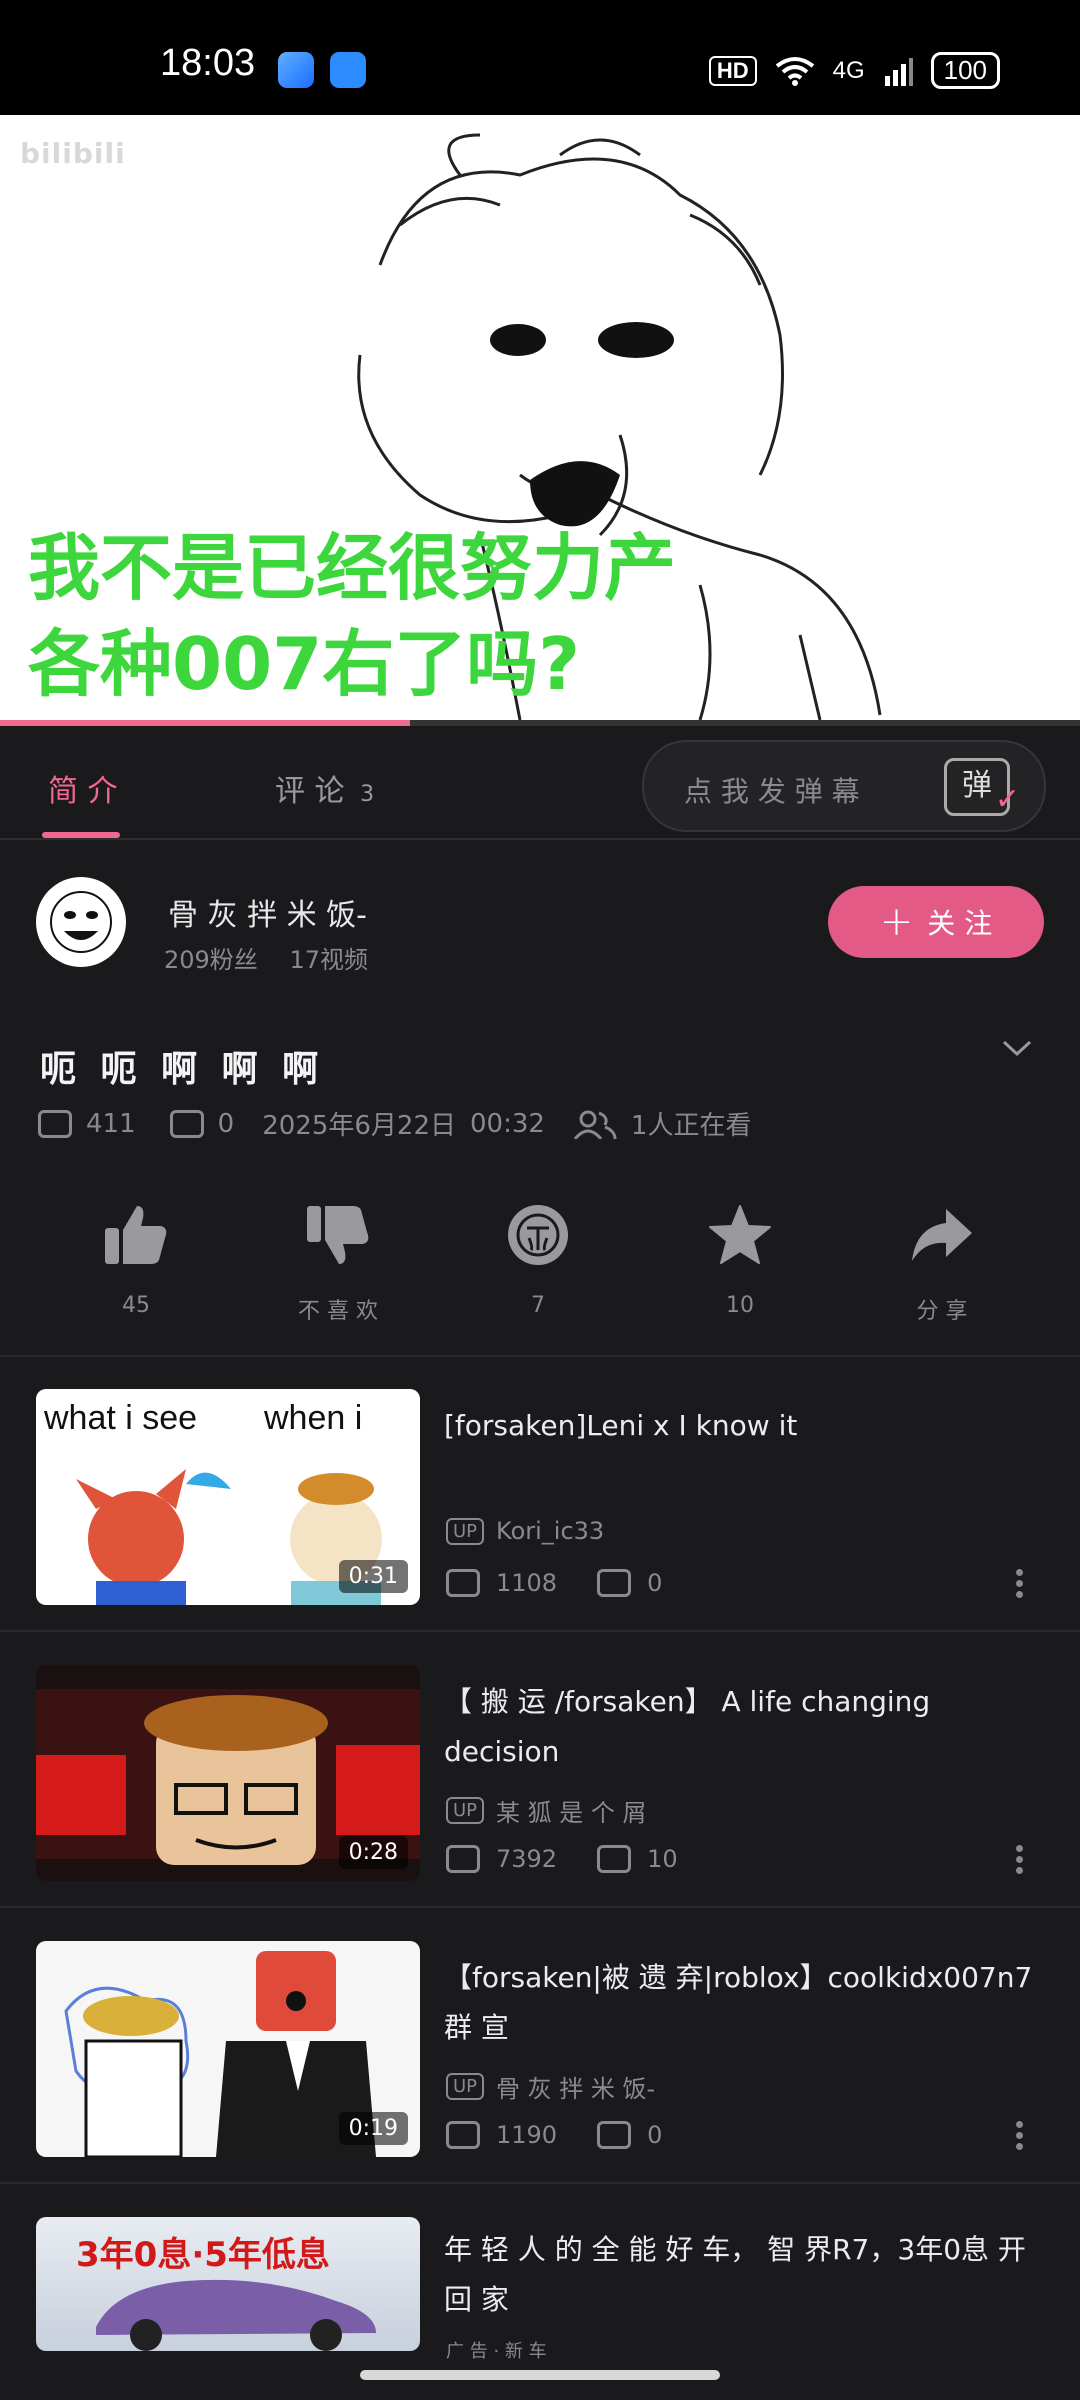 The width and height of the screenshot is (1080, 2400). Describe the element at coordinates (228, 2049) in the screenshot. I see `video-thumbnail: 0:19` at that location.